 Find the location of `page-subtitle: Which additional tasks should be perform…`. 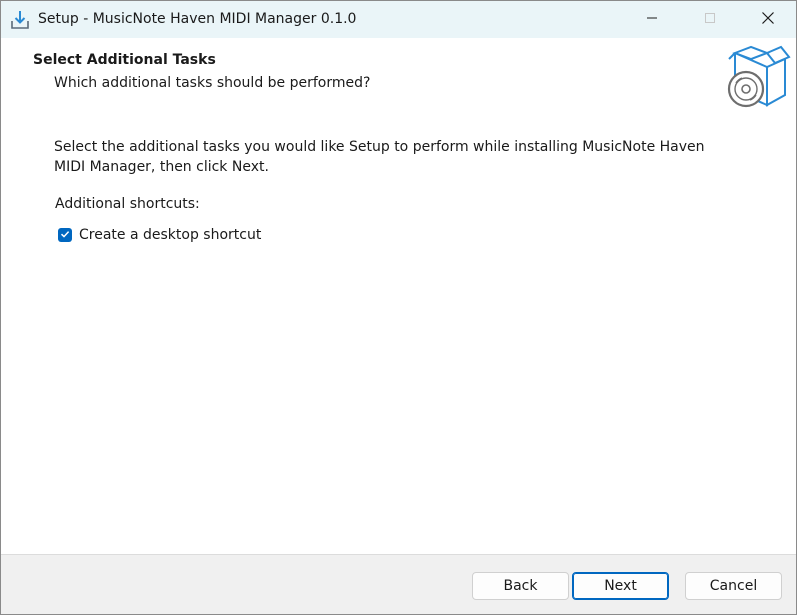

page-subtitle: Which additional tasks should be perform… is located at coordinates (212, 83).